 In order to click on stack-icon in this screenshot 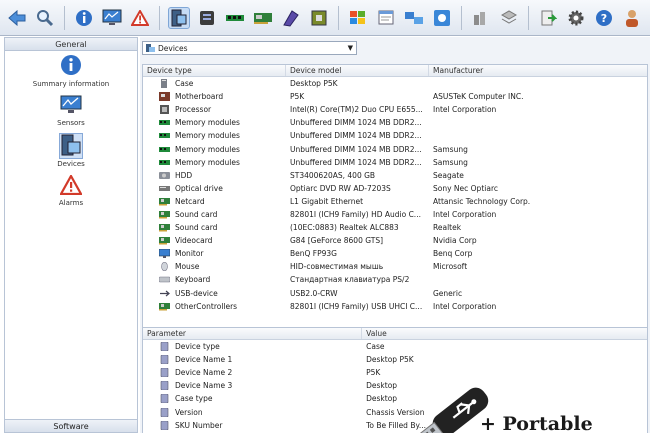, I will do `click(509, 18)`.